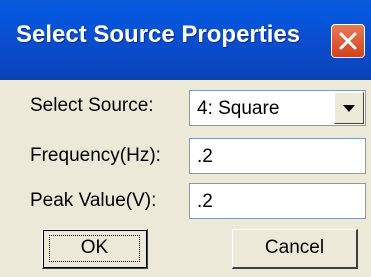  I want to click on cancel-button-label: Cancel, so click(294, 247).